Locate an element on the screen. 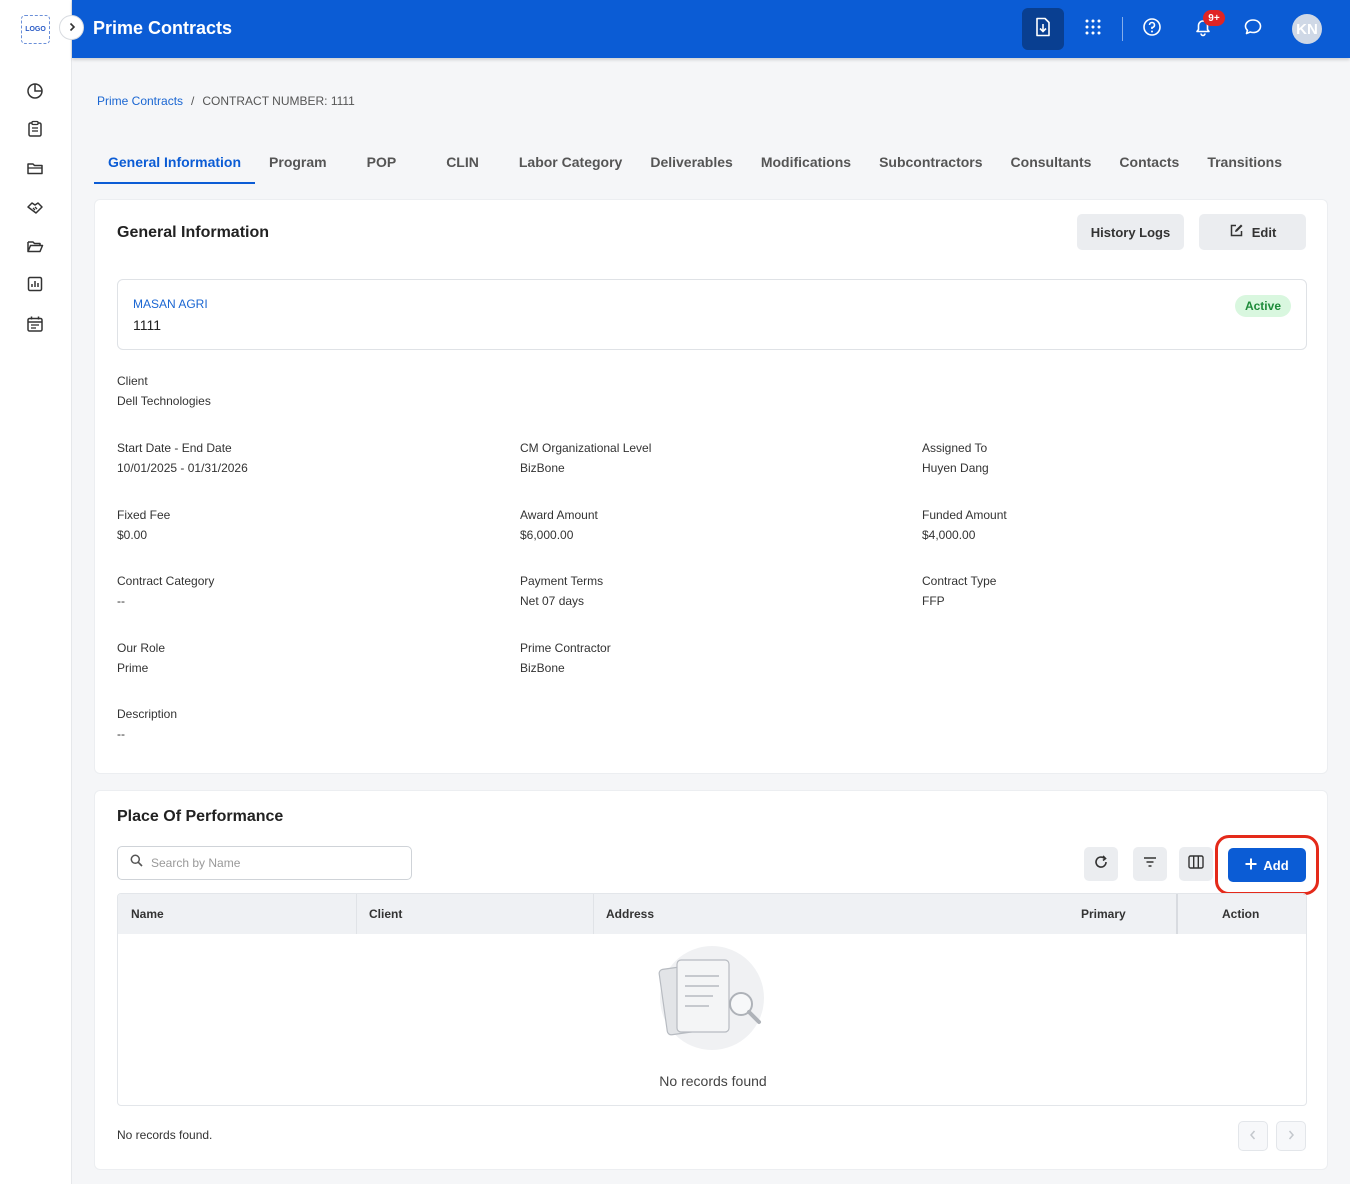  refresh-button is located at coordinates (1101, 864).